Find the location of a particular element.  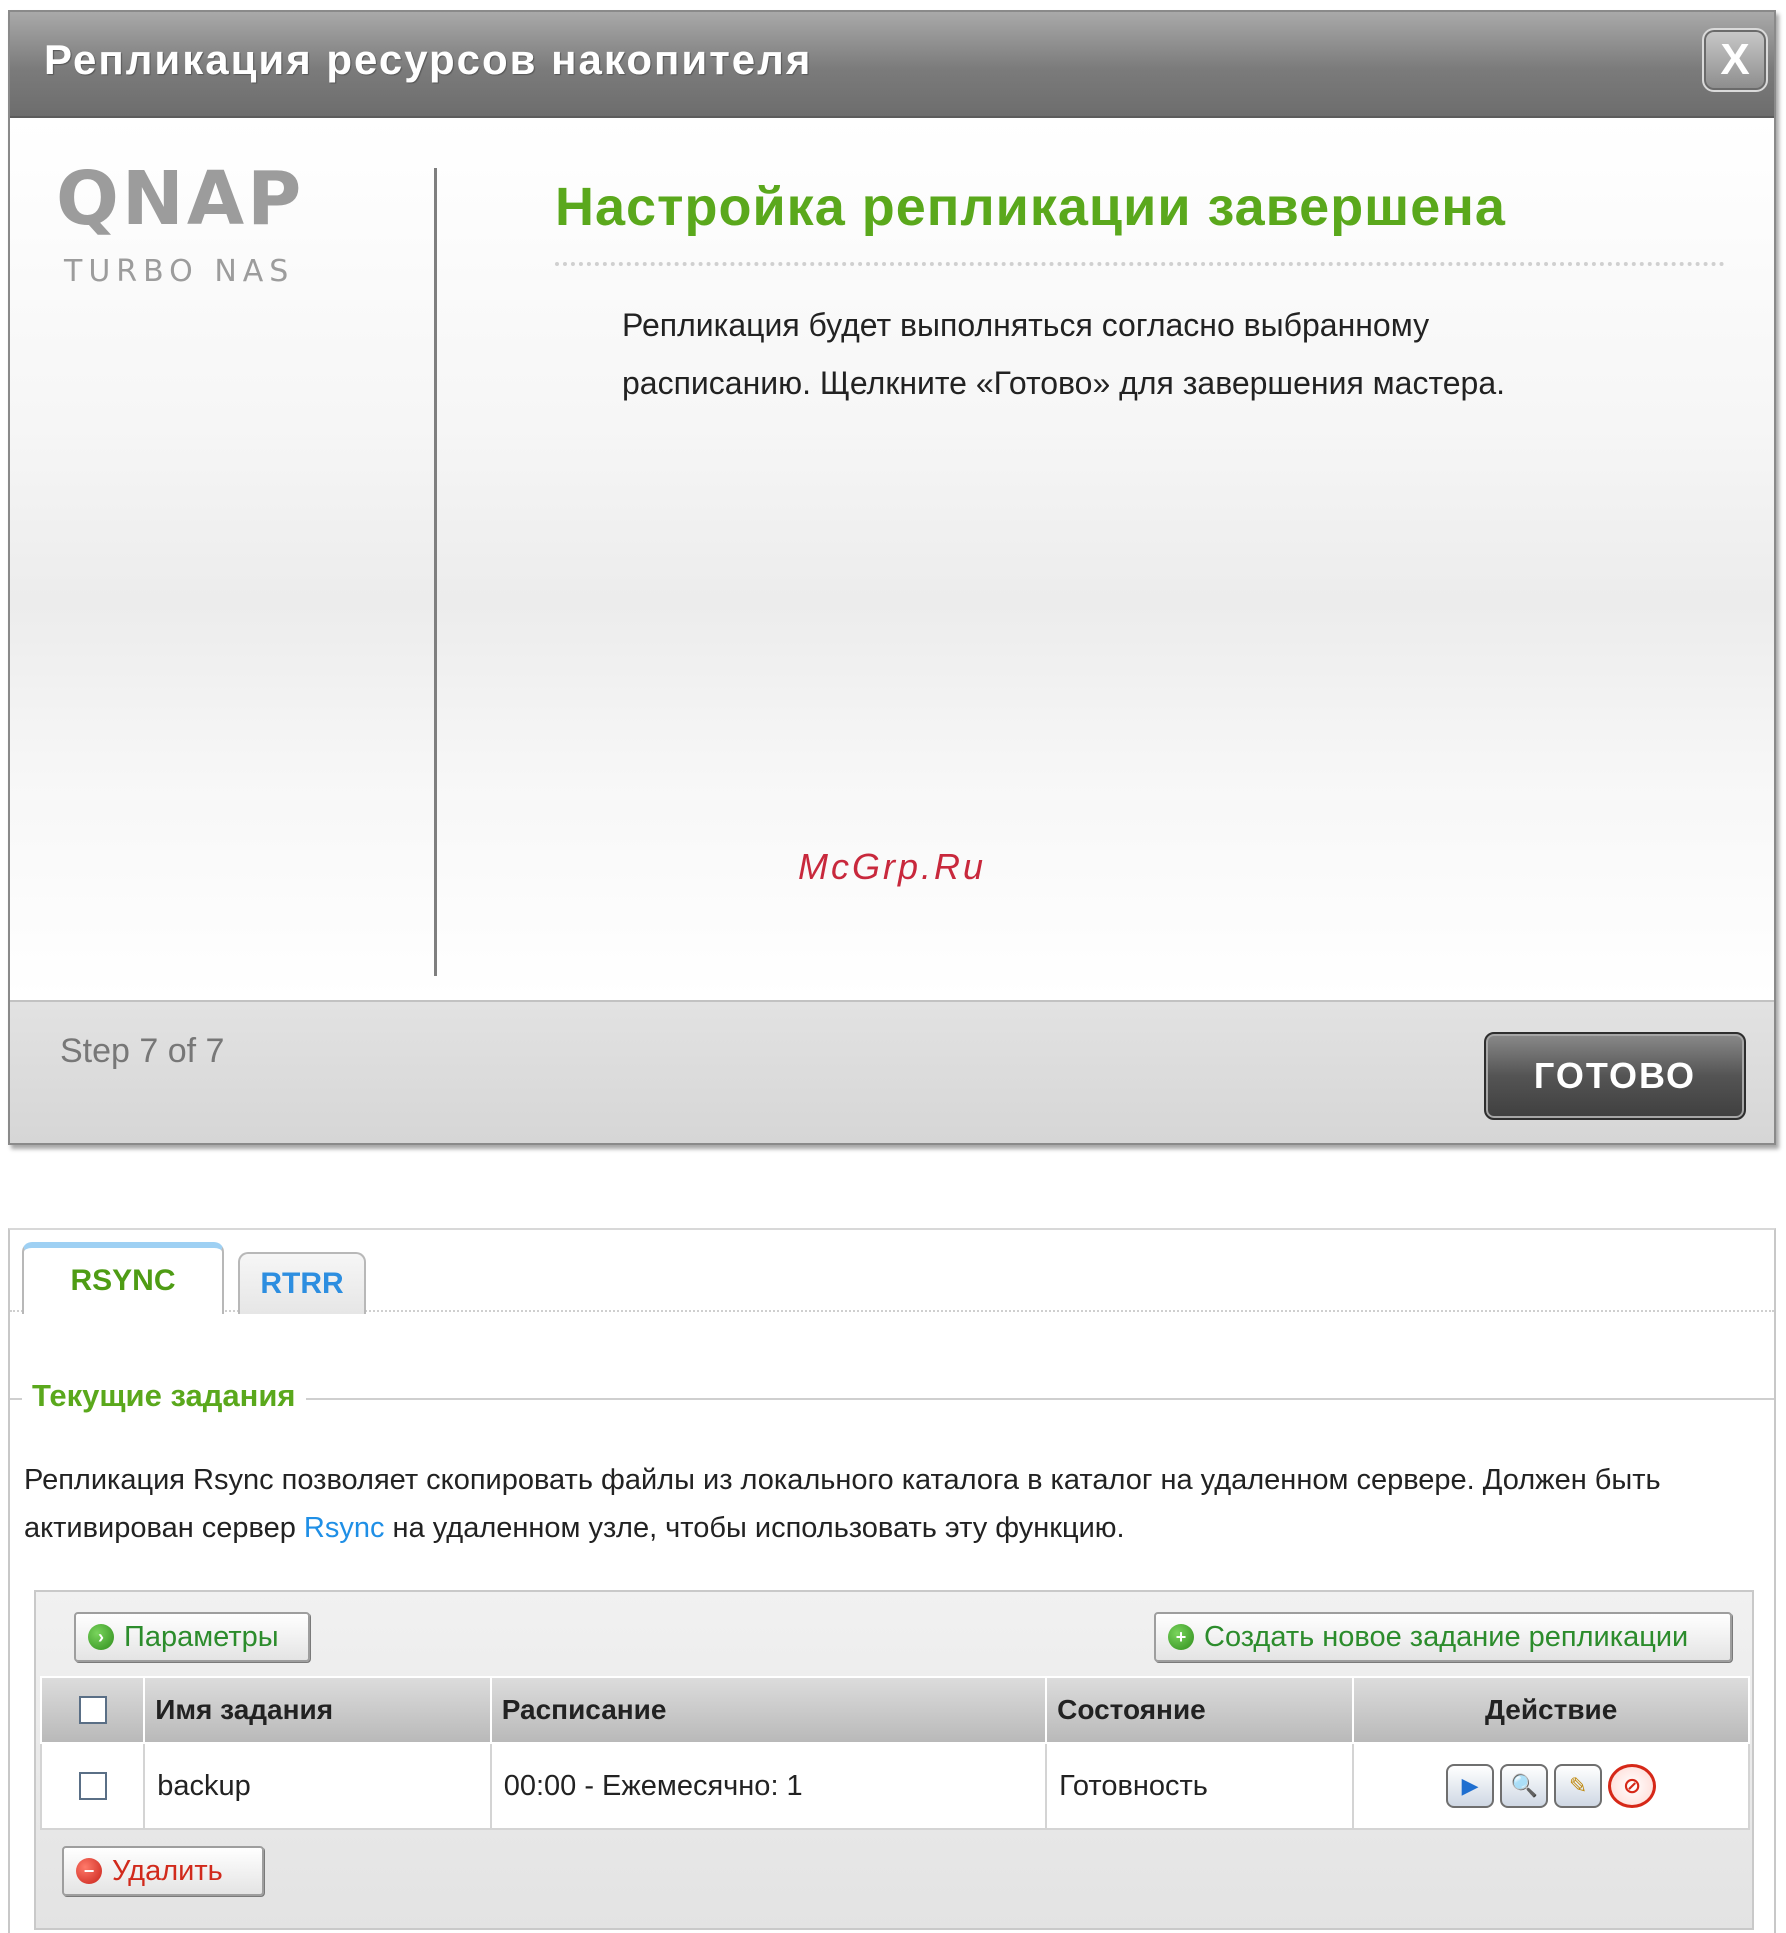

create-job-button: + Создать новое задание репликации is located at coordinates (1443, 1637).